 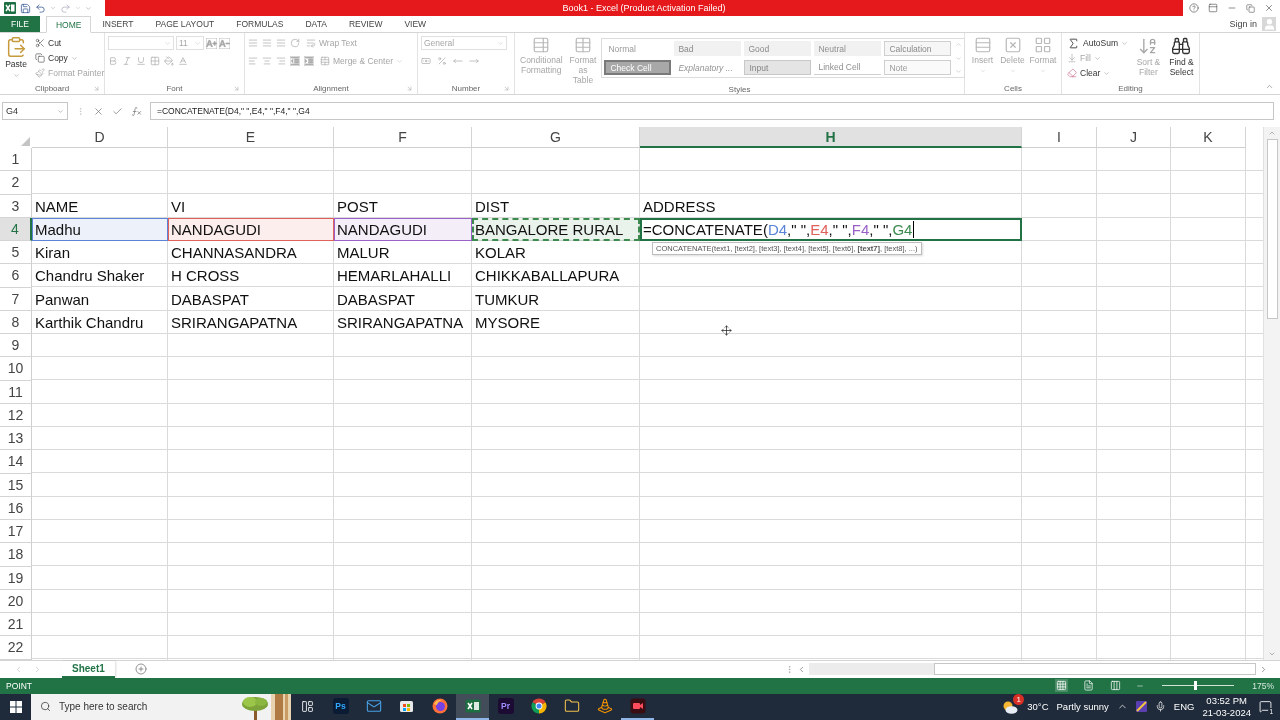 What do you see at coordinates (70, 58) in the screenshot?
I see `copy-button: Copy` at bounding box center [70, 58].